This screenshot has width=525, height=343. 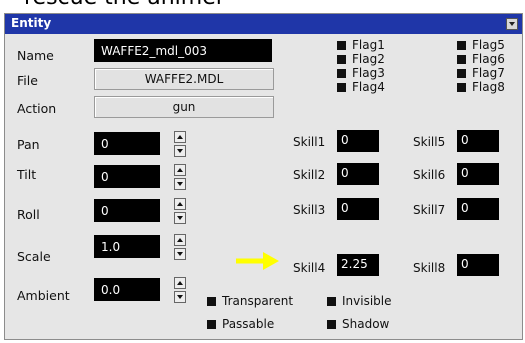 I want to click on invisible-label: Invisible, so click(x=367, y=301).